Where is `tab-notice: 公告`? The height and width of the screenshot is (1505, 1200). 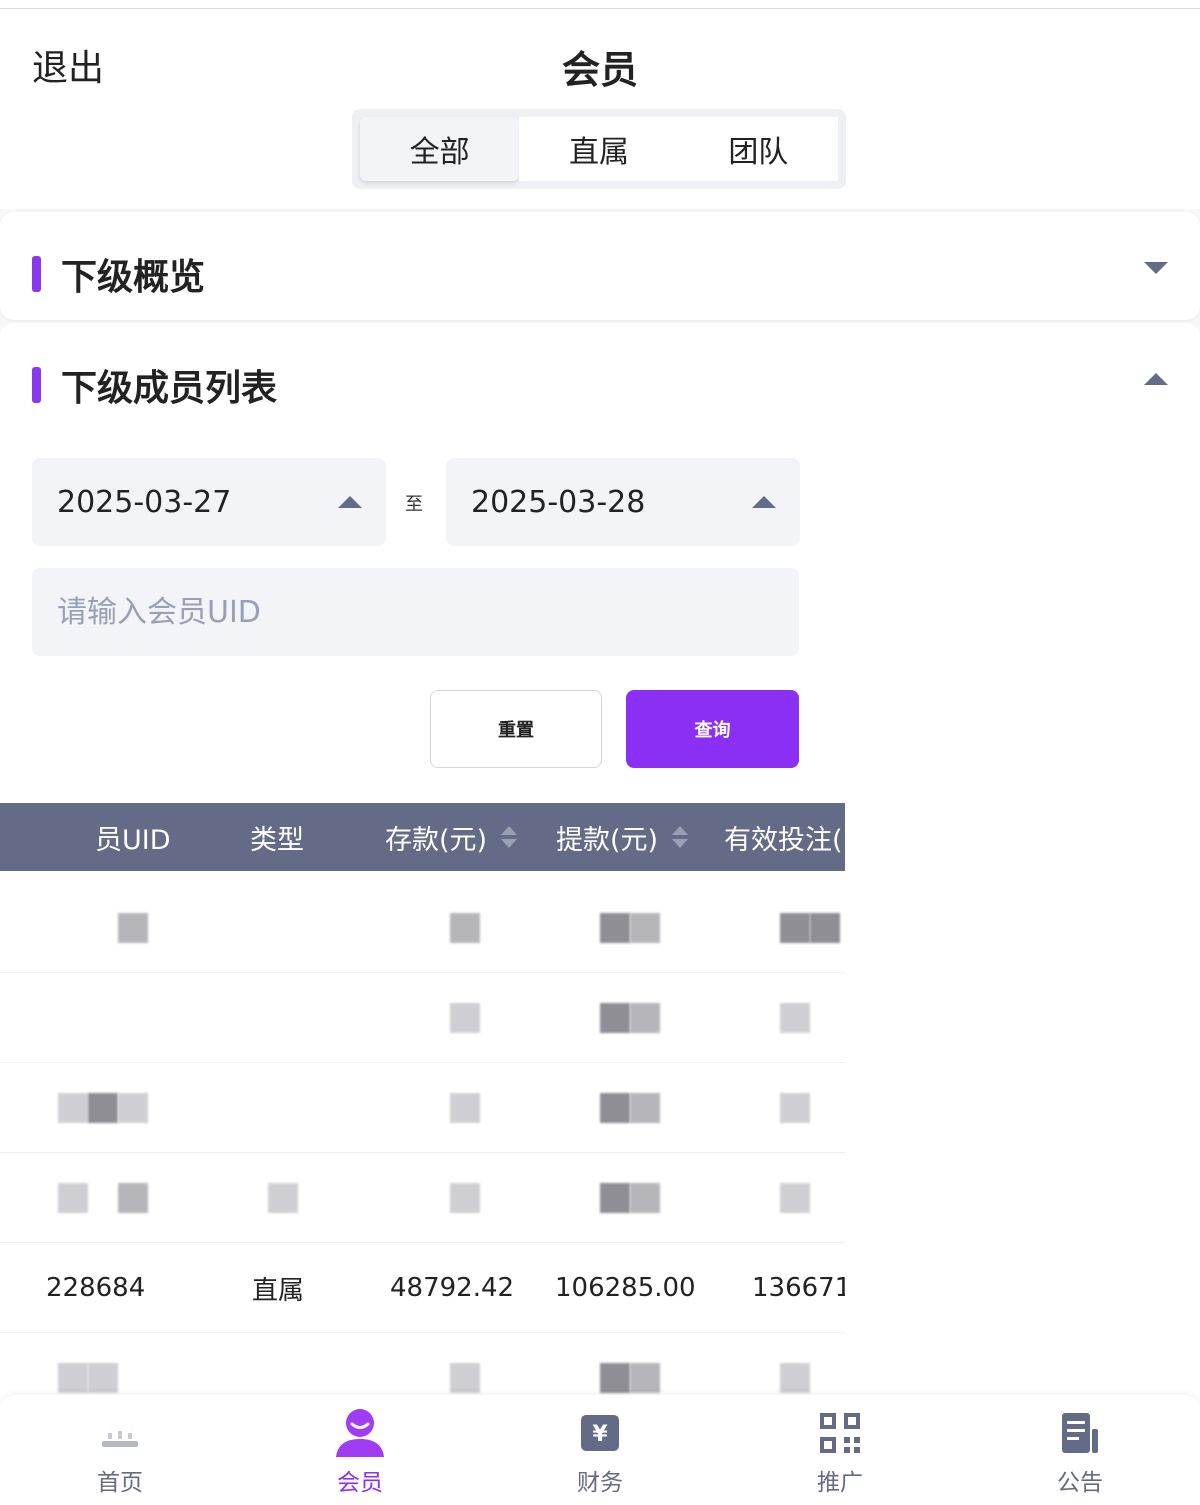 tab-notice: 公告 is located at coordinates (1080, 1450).